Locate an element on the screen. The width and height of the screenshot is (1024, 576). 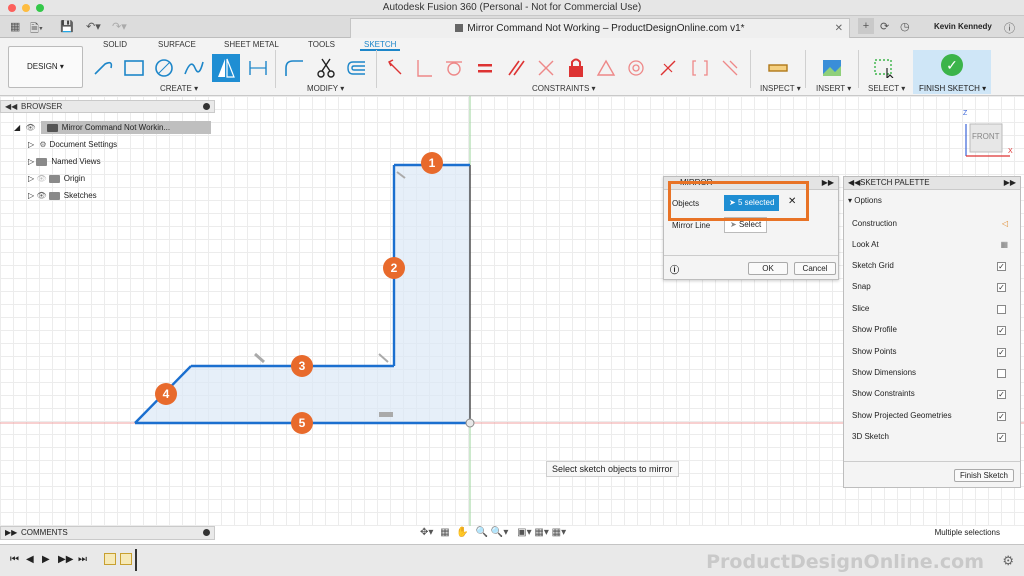
minimize-window-button is located at coordinates (26, 8).